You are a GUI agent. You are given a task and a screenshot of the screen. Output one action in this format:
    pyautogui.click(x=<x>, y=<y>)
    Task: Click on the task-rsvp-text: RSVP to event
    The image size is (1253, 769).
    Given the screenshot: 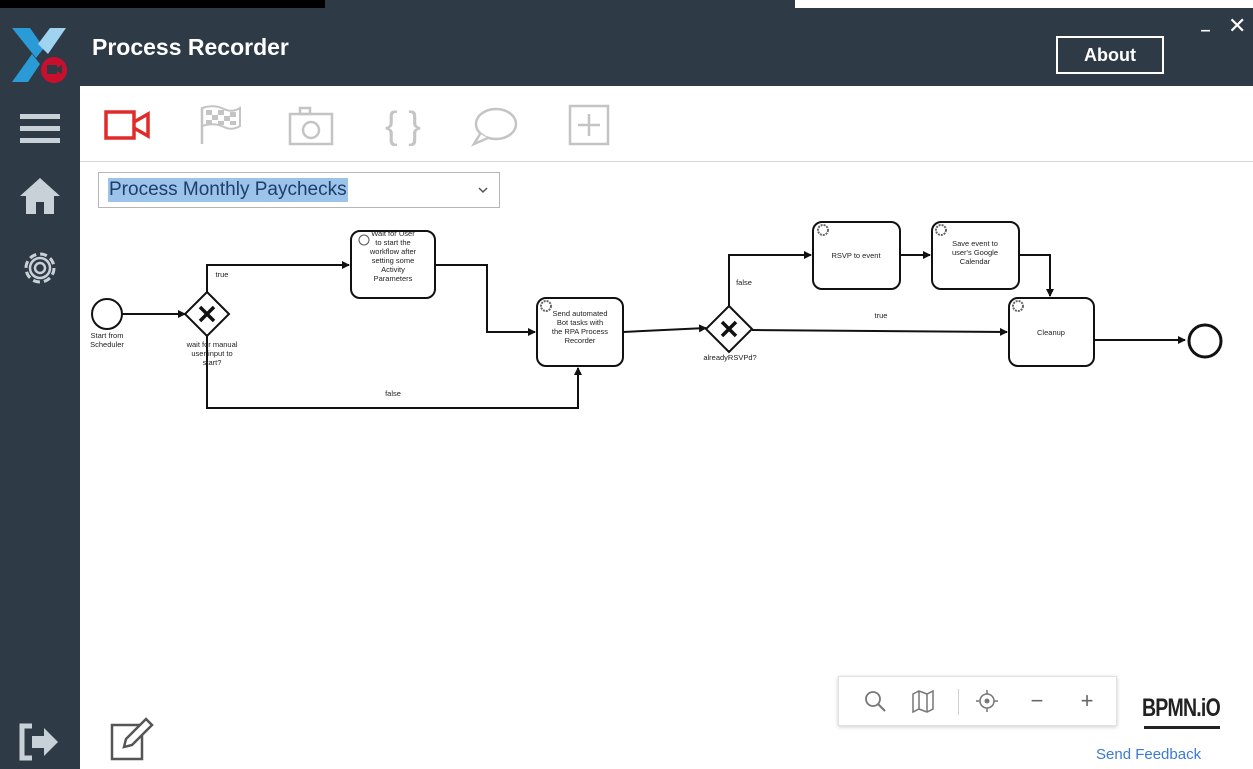 What is the action you would take?
    pyautogui.click(x=856, y=255)
    